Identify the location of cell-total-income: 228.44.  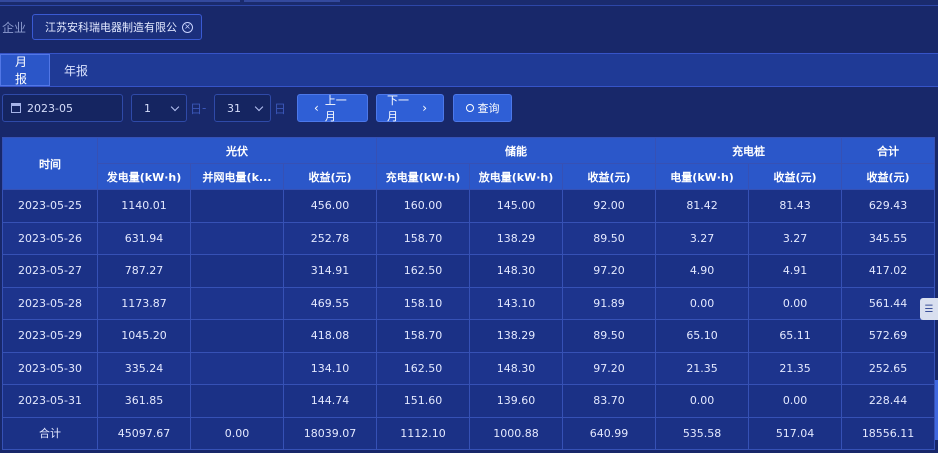
(888, 401).